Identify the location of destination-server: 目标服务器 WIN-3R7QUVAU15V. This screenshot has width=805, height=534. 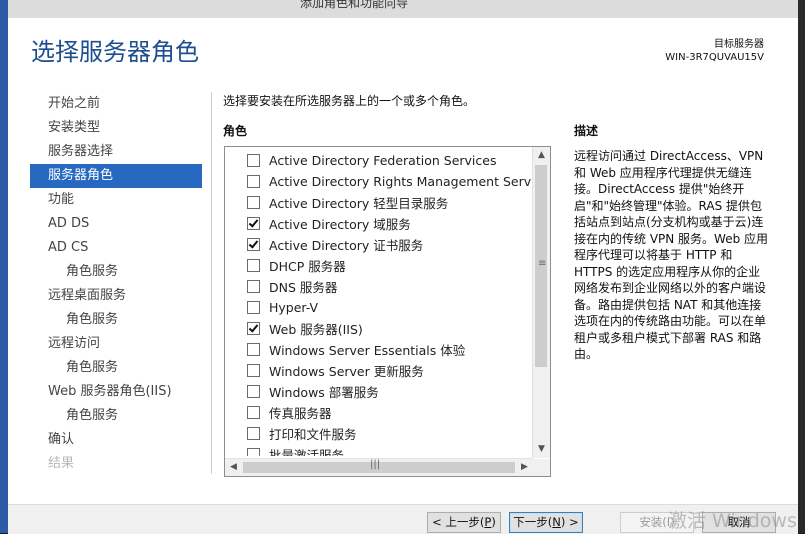
(714, 51).